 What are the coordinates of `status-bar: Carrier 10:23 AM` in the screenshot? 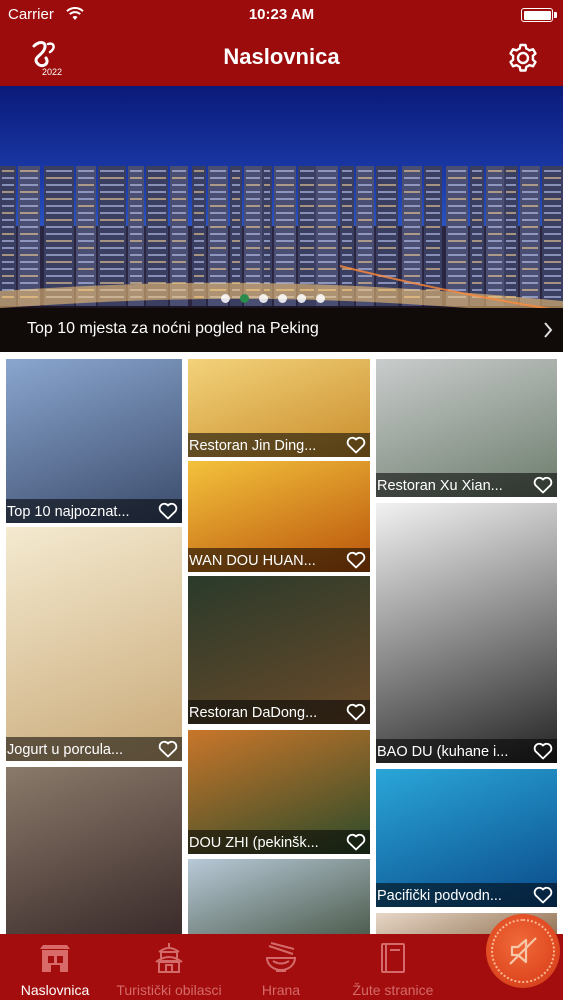 It's located at (281, 15).